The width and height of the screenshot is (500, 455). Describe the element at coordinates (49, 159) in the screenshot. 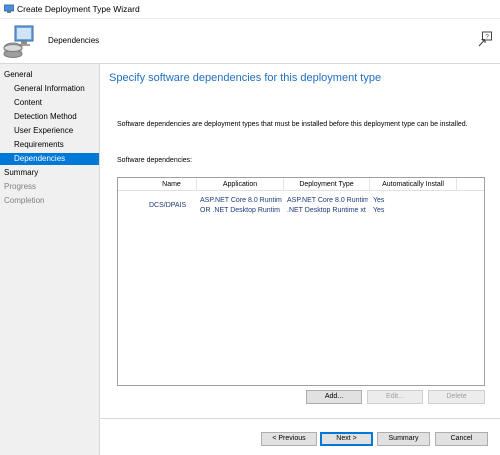

I see `nav-item-dependencies: Dependencies` at that location.